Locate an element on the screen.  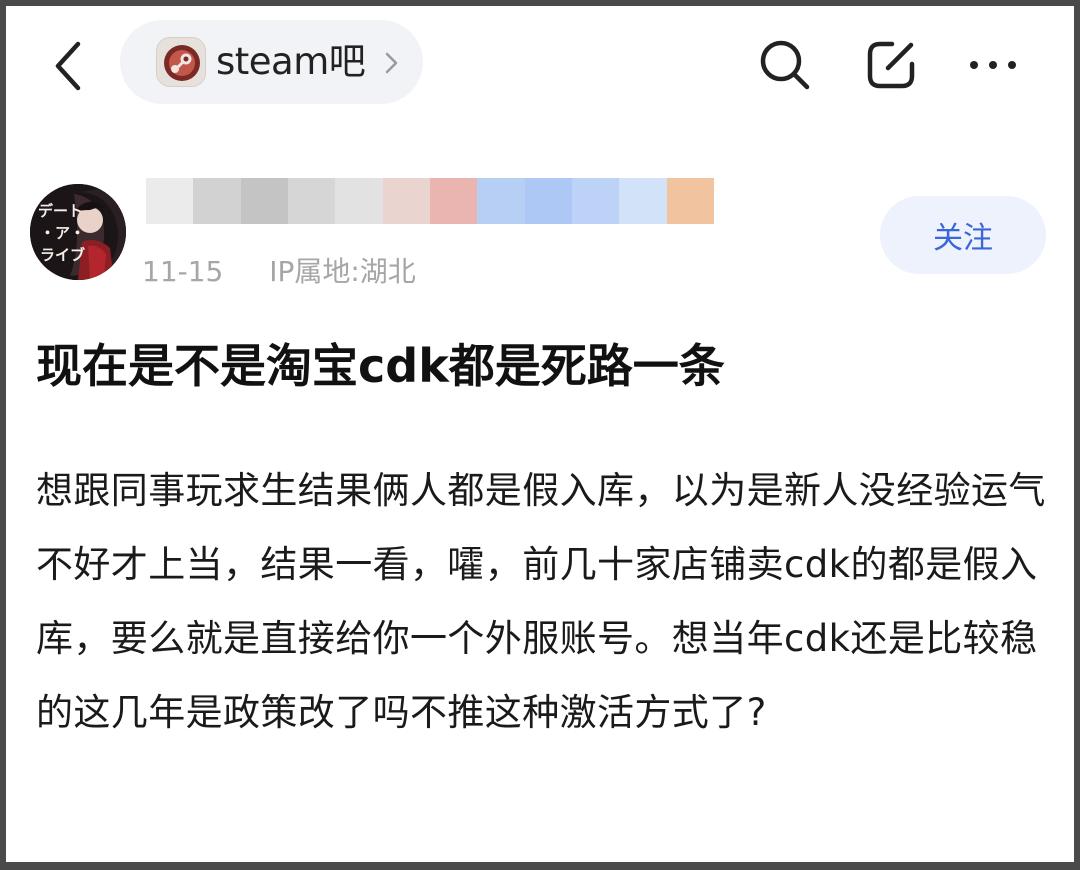
edit-icon is located at coordinates (891, 65).